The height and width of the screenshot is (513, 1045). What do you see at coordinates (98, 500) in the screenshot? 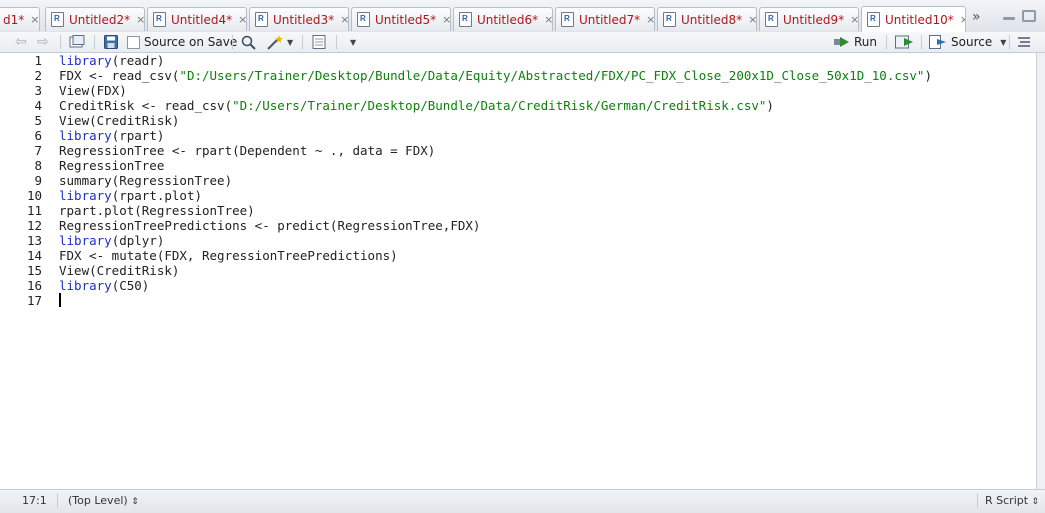
I see `scope-label: (Top Level)` at bounding box center [98, 500].